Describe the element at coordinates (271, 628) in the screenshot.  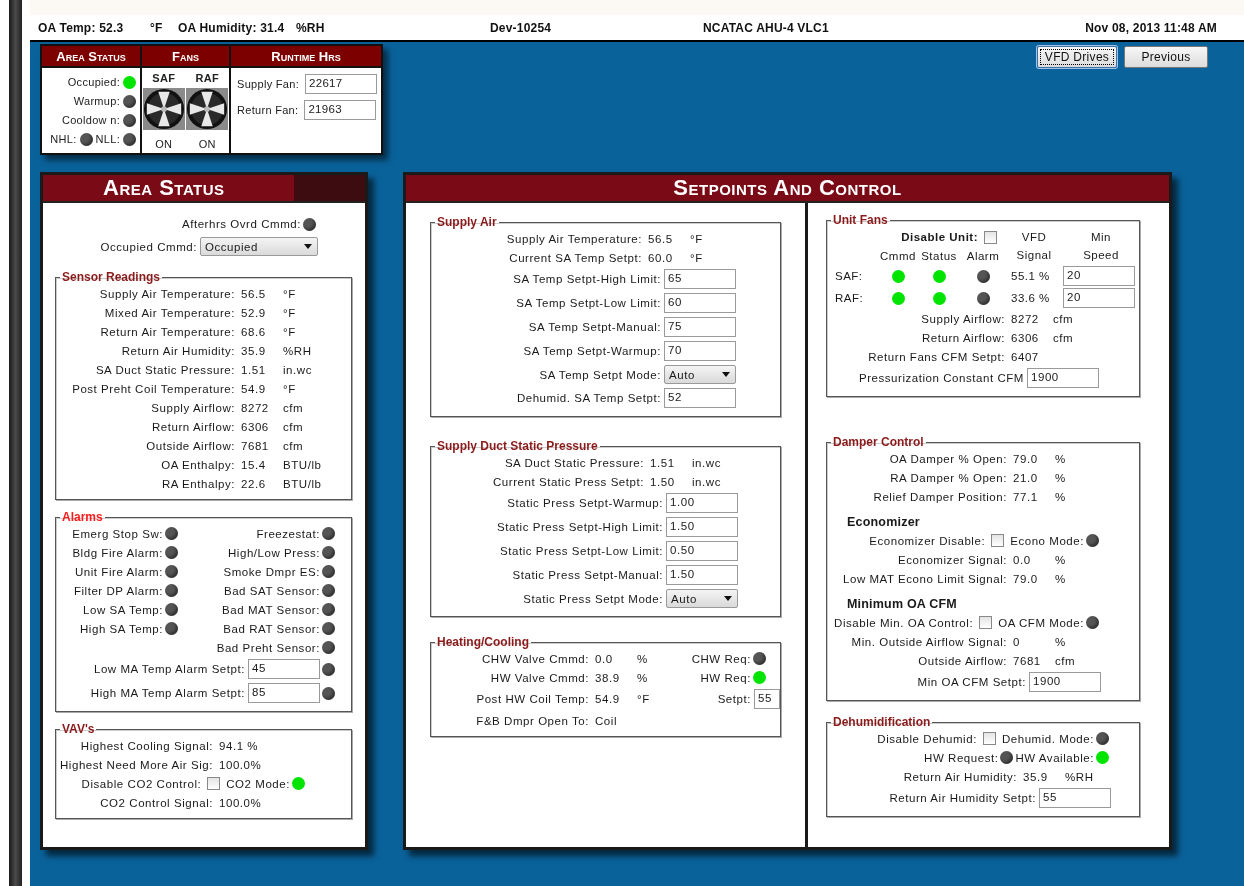
I see `field-label: Bad RAT Sensor:` at that location.